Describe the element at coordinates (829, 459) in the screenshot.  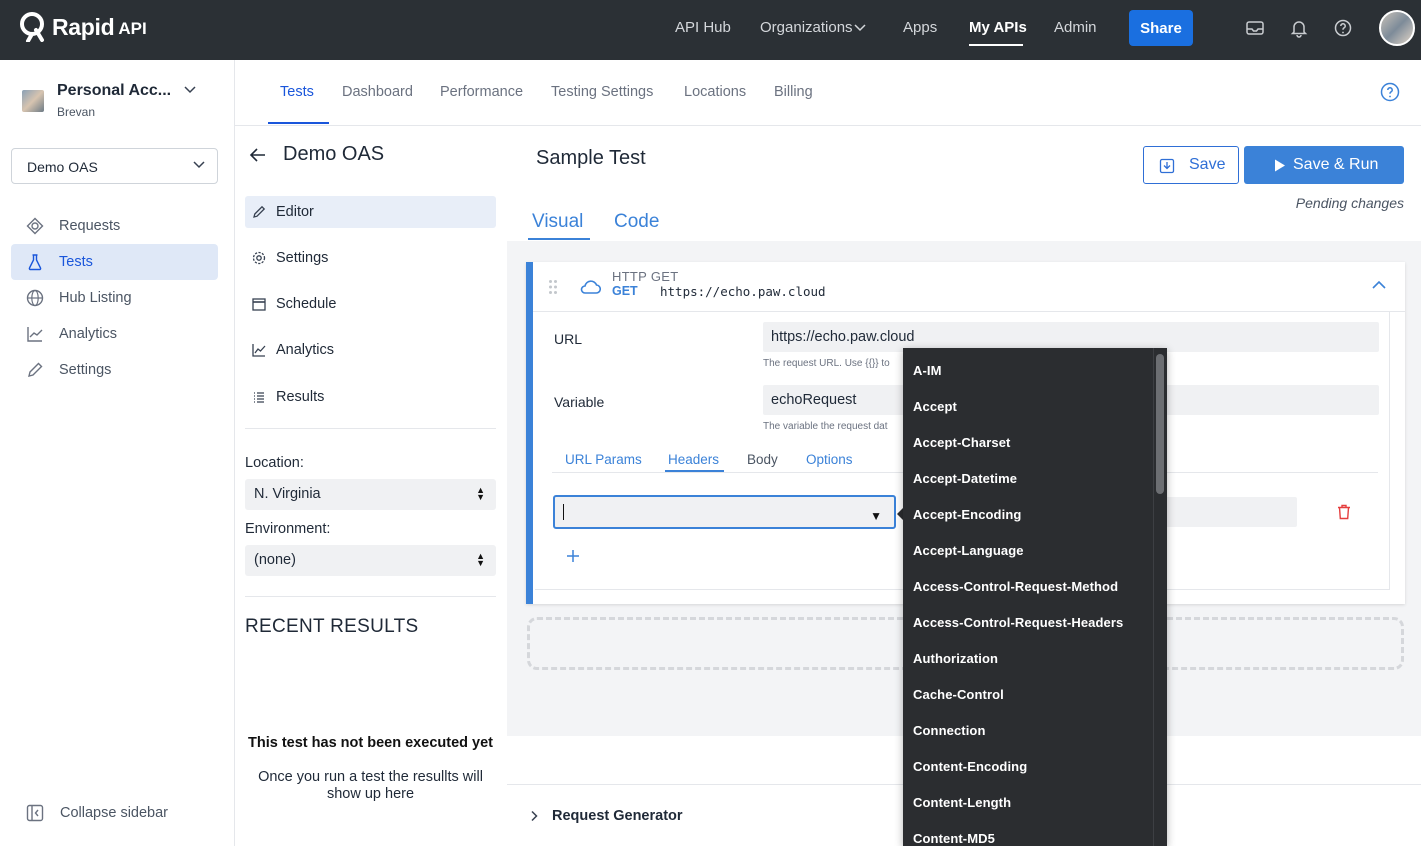
I see `tab-options: Options` at that location.